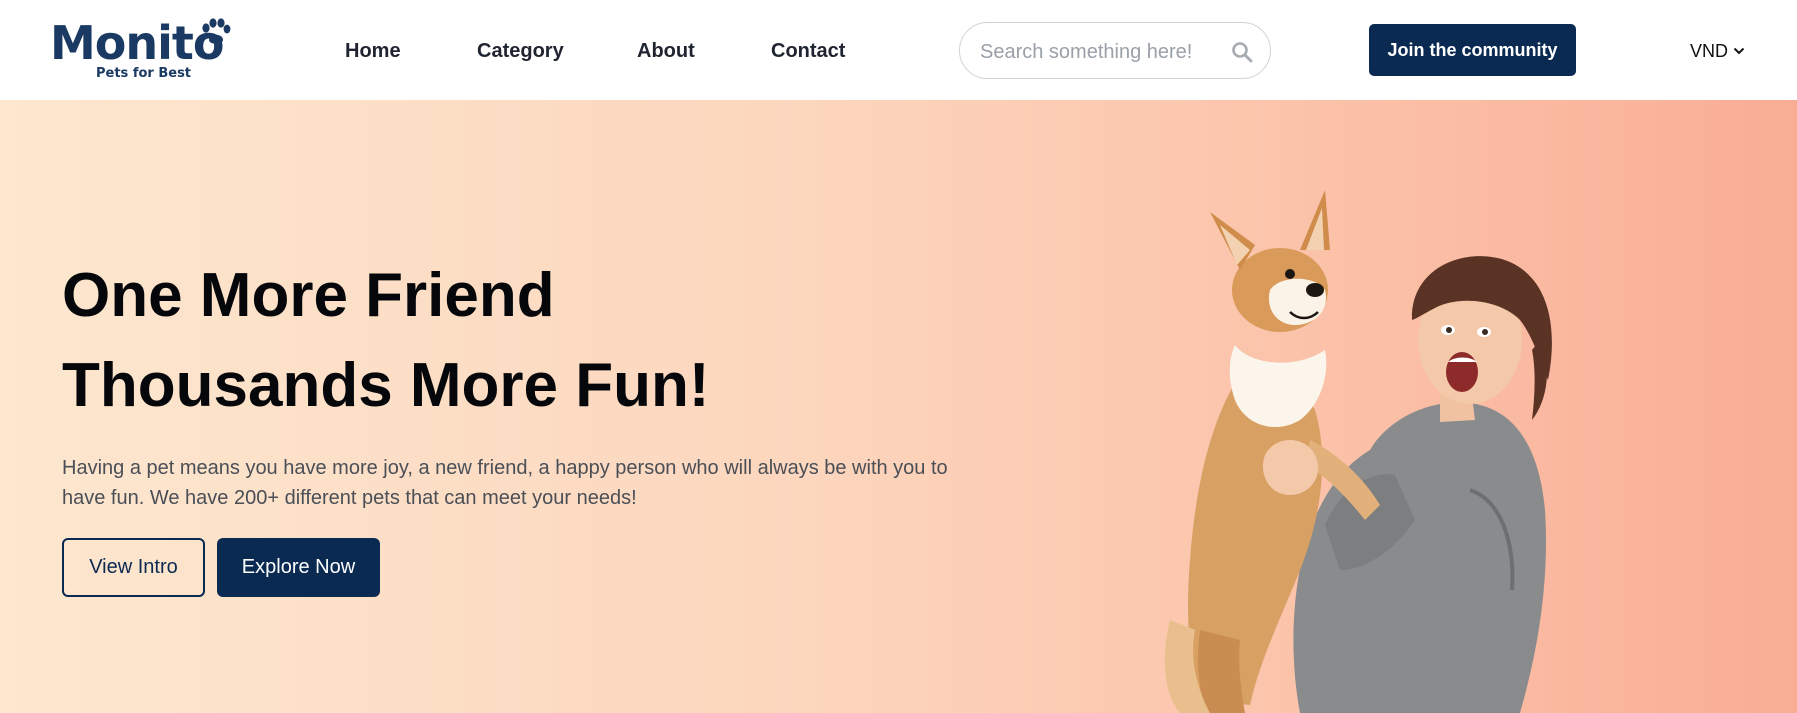  What do you see at coordinates (133, 567) in the screenshot?
I see `view-intro-button: View Intro` at bounding box center [133, 567].